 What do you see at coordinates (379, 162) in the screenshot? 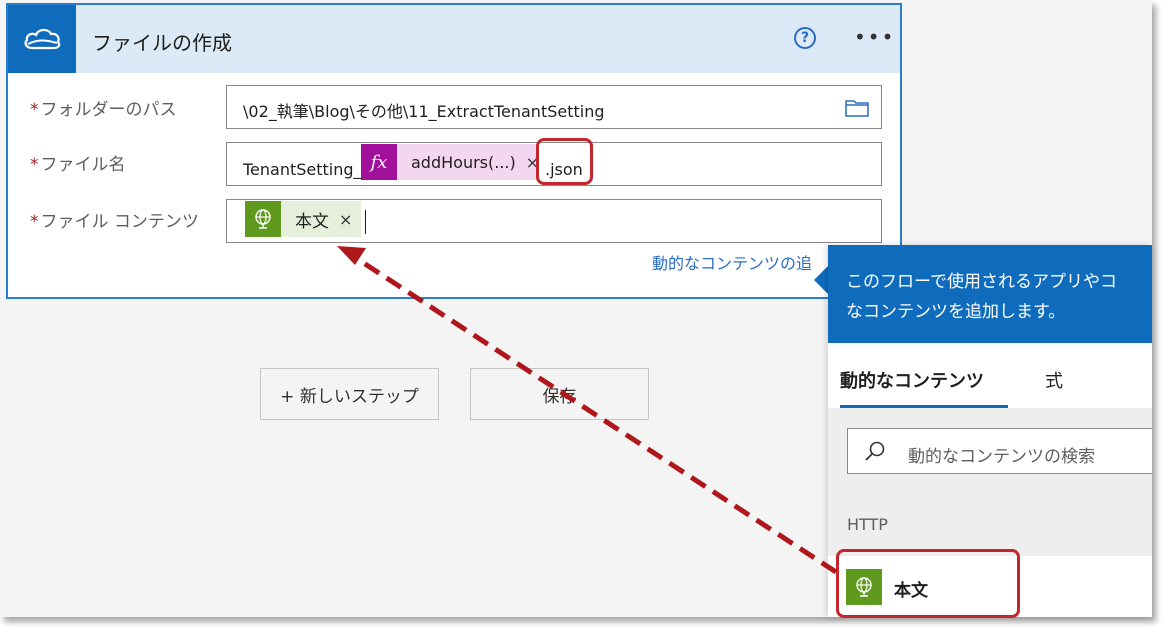
I see `fx-icon: fx` at bounding box center [379, 162].